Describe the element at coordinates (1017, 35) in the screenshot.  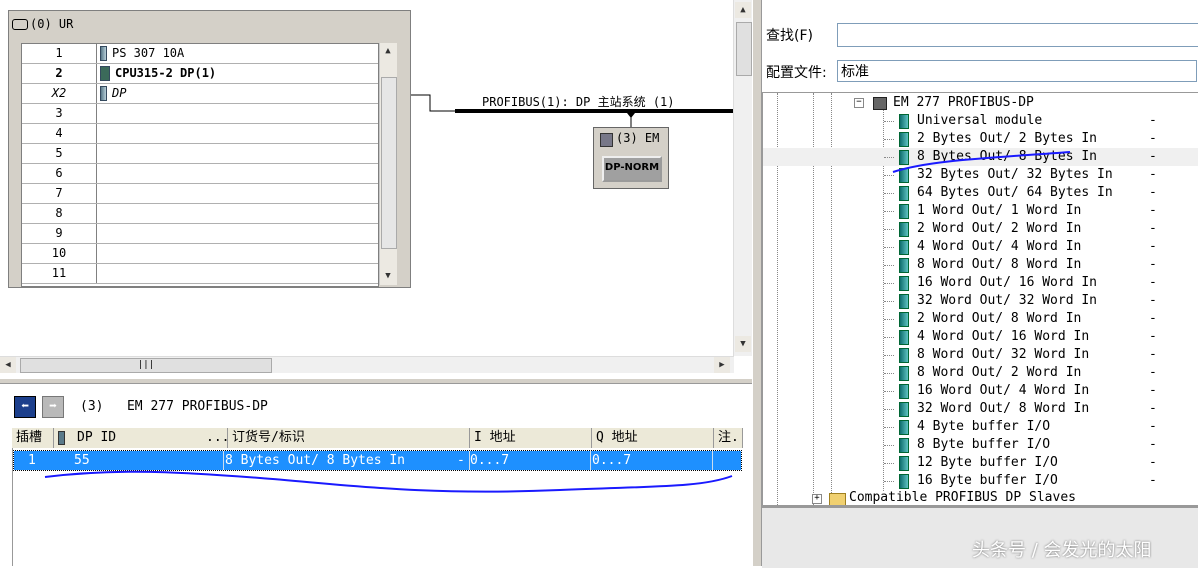
I see `find-input` at that location.